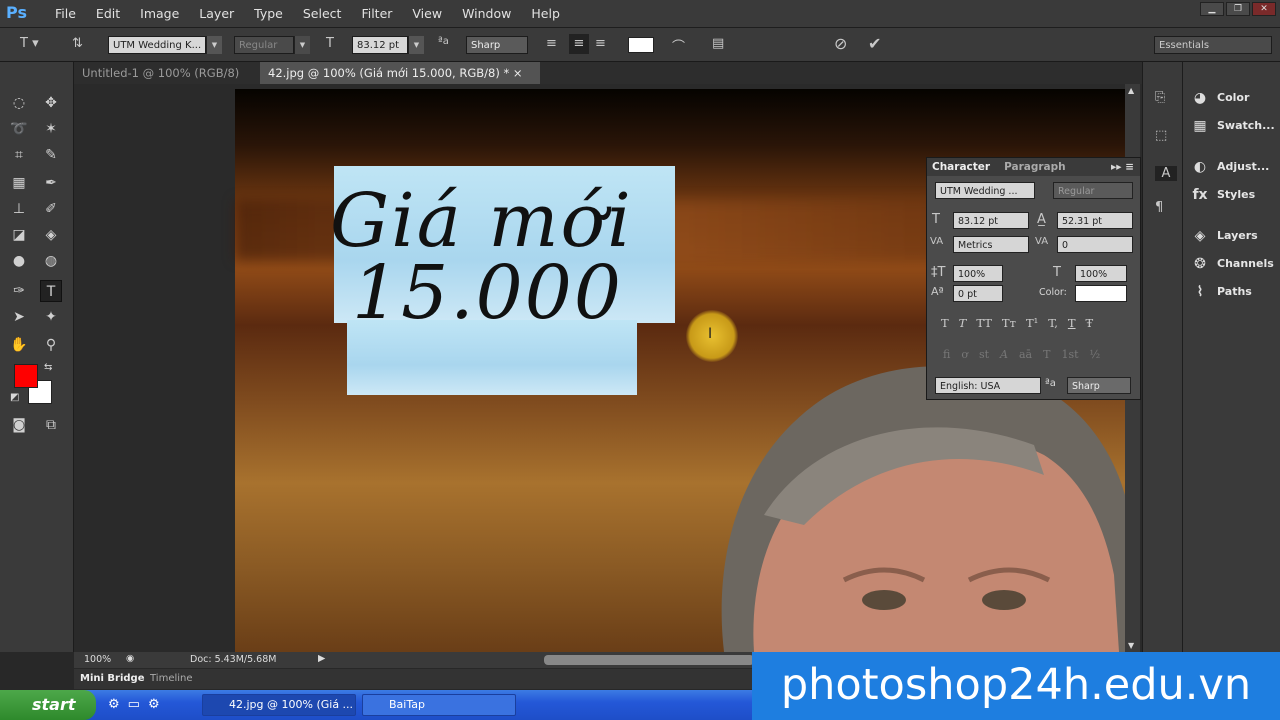  Describe the element at coordinates (1224, 236) in the screenshot. I see `panel-layers: ◈ Layers` at that location.